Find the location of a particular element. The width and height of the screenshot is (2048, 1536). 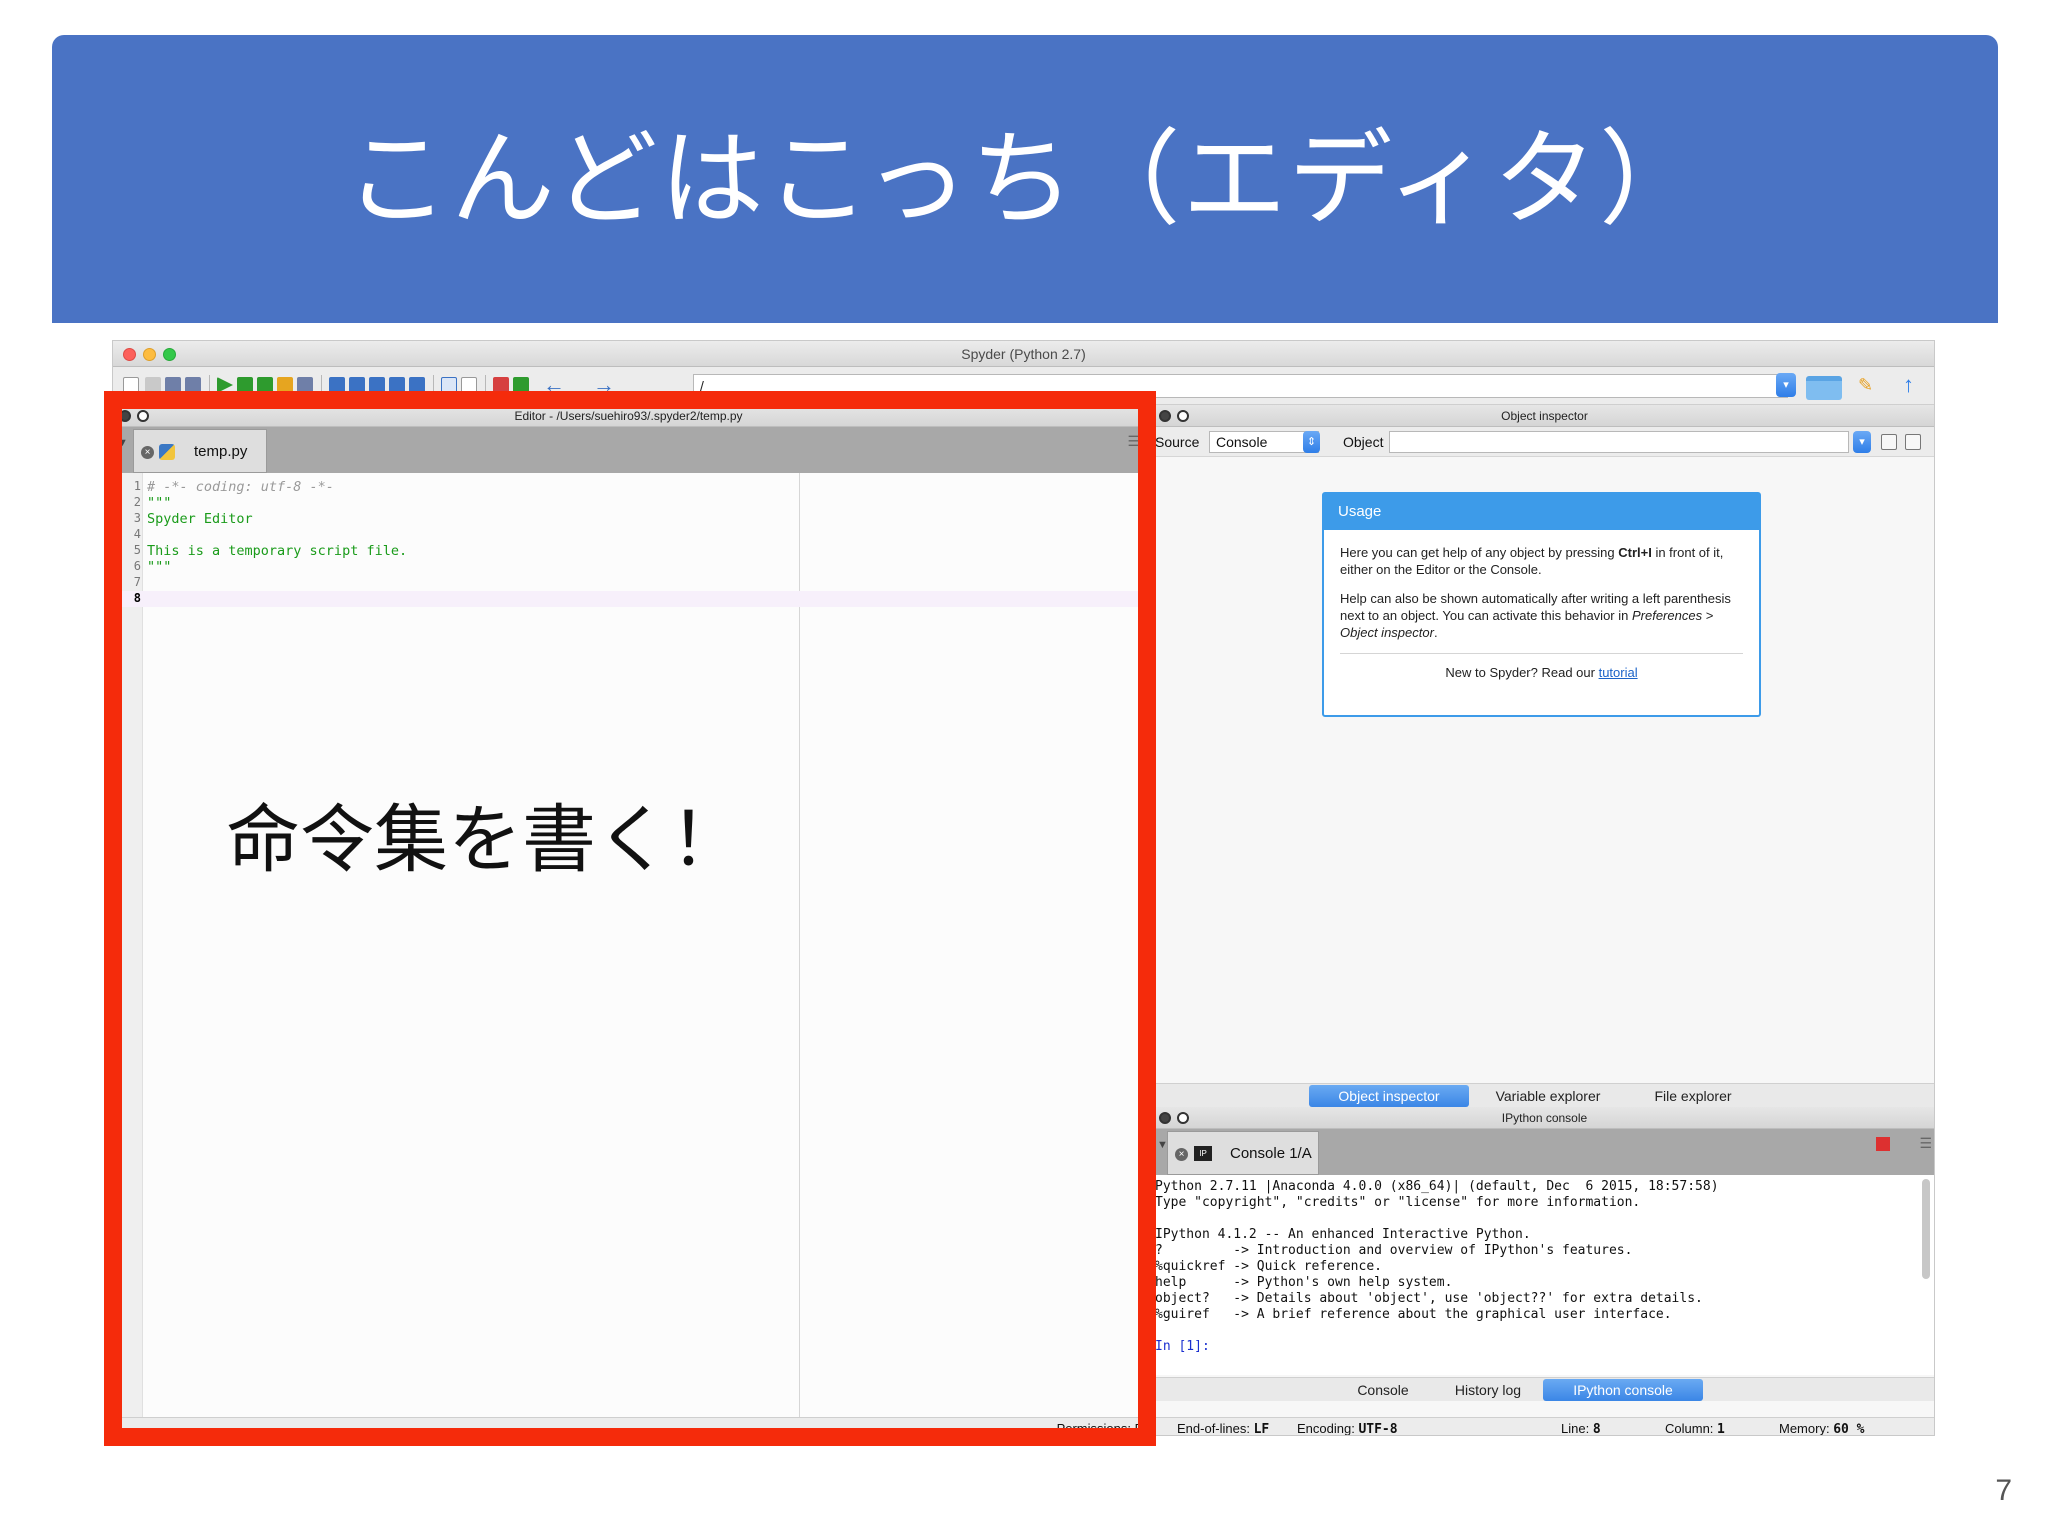

line-label: Line: is located at coordinates (1575, 1428).